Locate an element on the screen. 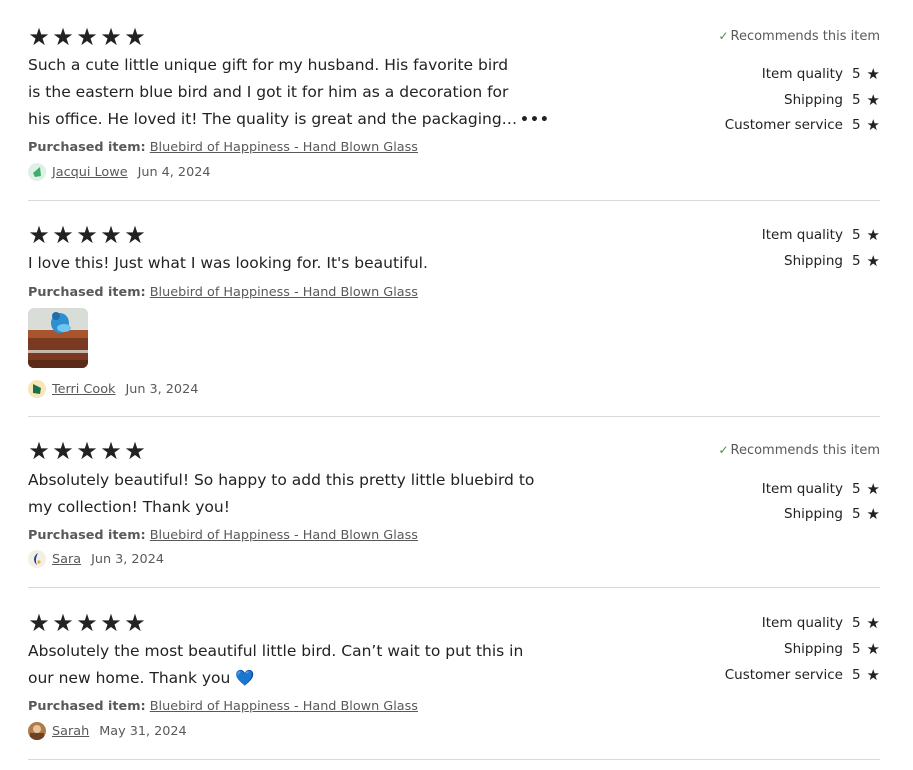 This screenshot has height=770, width=913. reviewer-info: Jacqui Lowe Jun 4, 2024 is located at coordinates (119, 172).